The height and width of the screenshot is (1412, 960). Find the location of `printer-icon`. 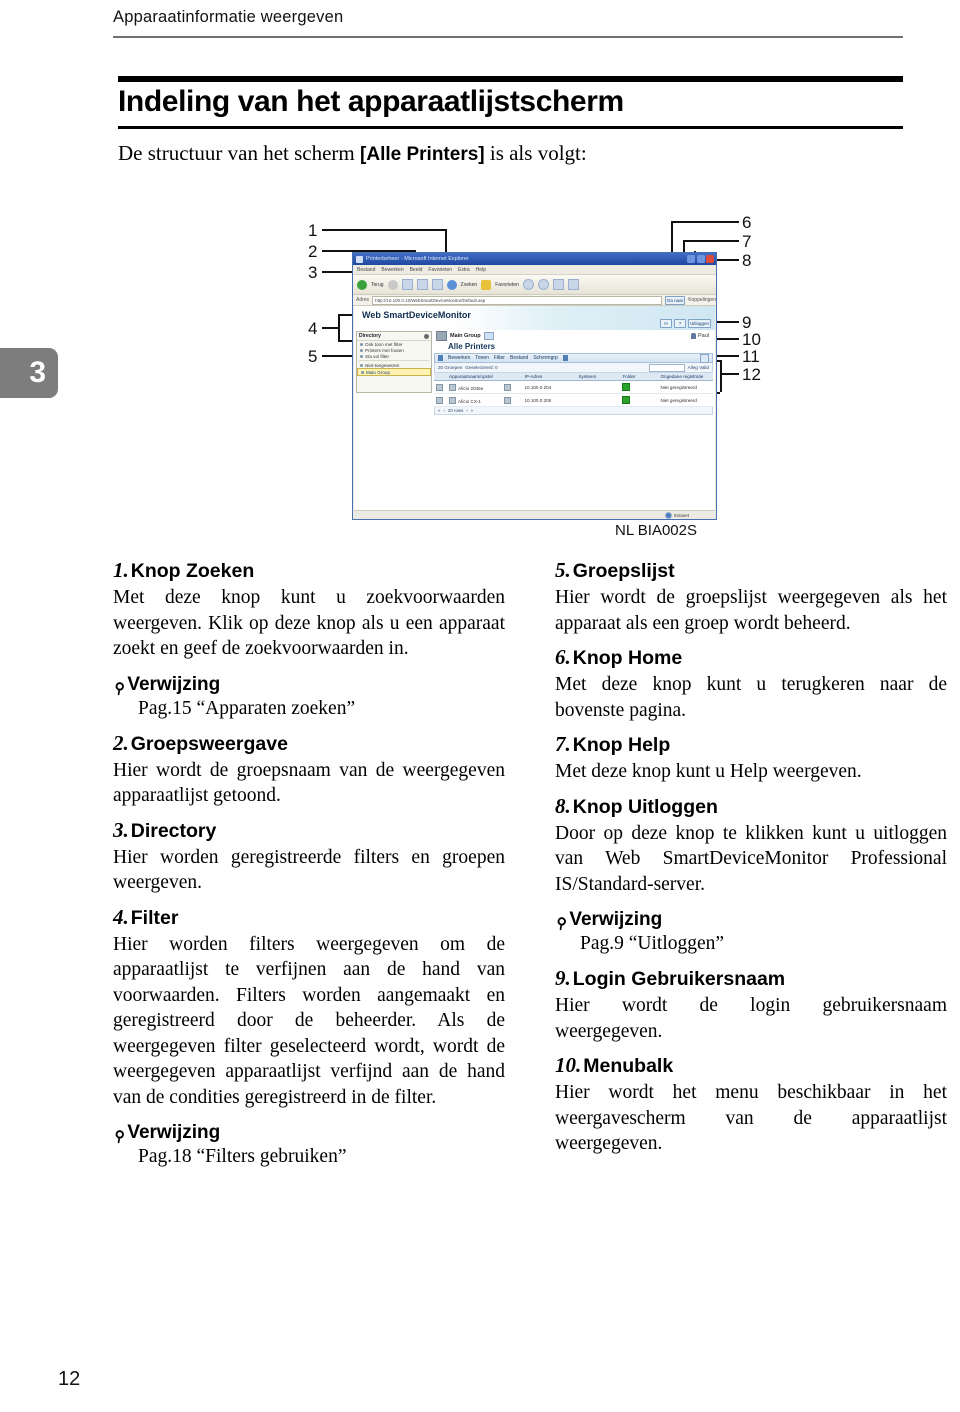

printer-icon is located at coordinates (452, 387).